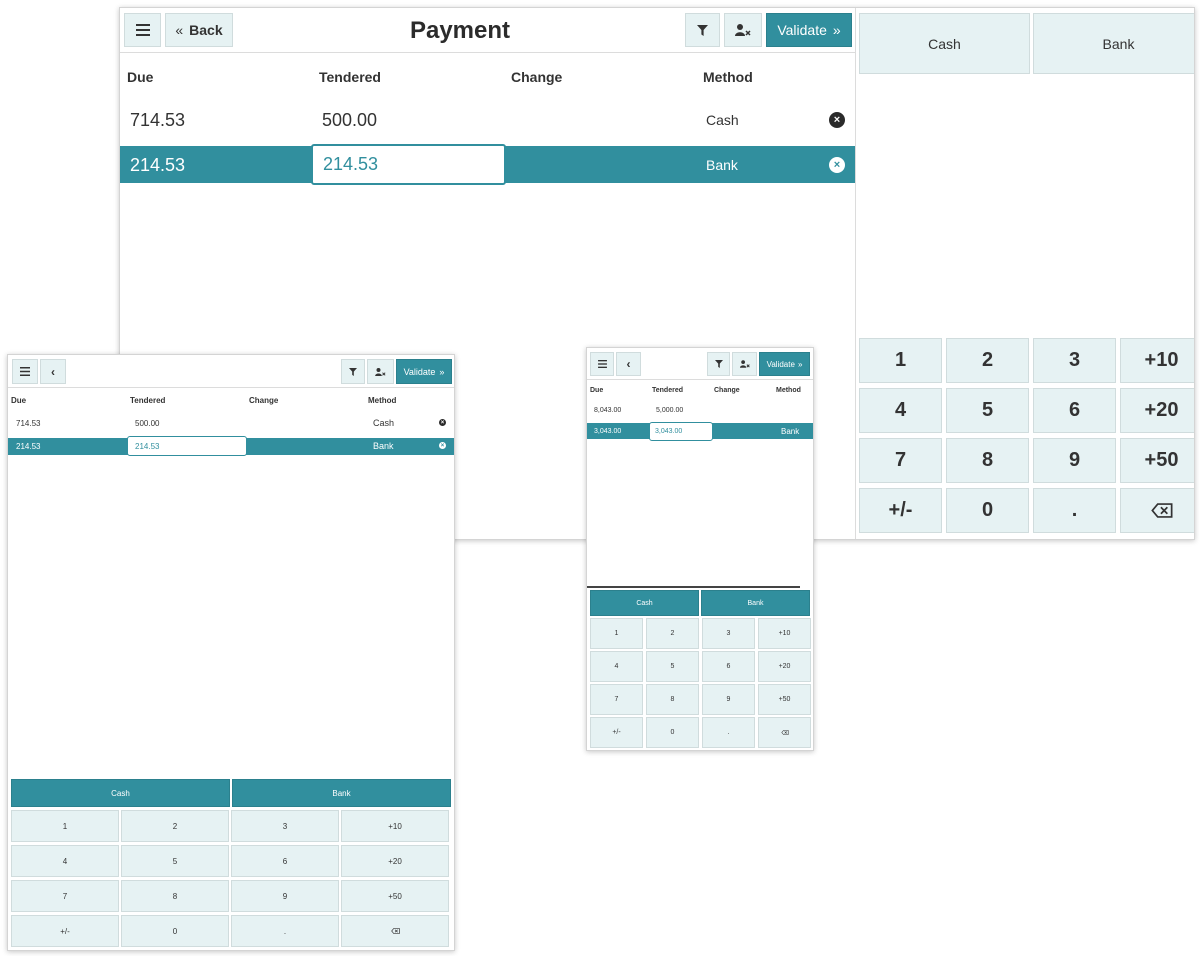 This screenshot has width=1200, height=956. I want to click on payment-method-label: Cash, so click(944, 43).